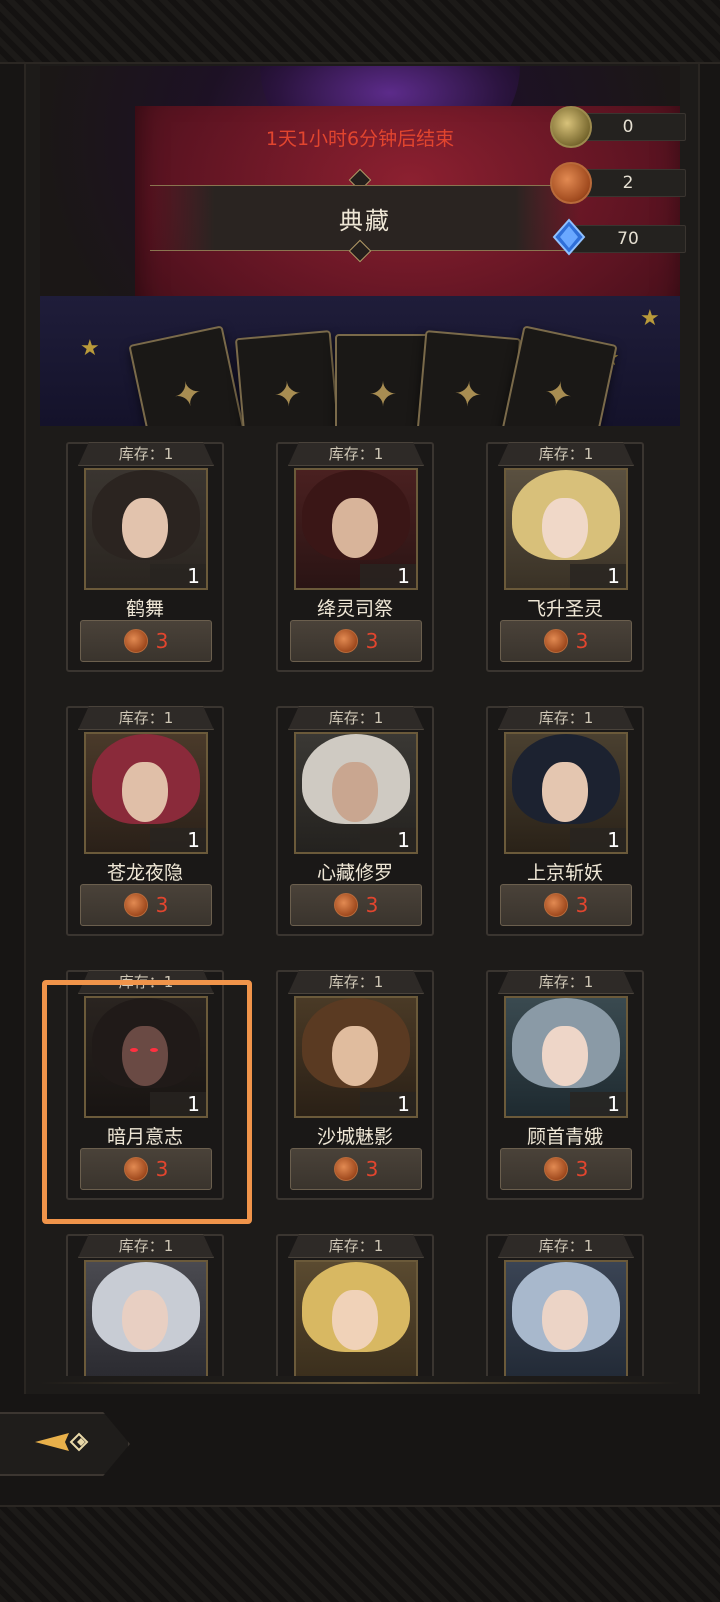 The height and width of the screenshot is (1602, 720). What do you see at coordinates (564, 609) in the screenshot?
I see `character-name: 飞升圣灵` at bounding box center [564, 609].